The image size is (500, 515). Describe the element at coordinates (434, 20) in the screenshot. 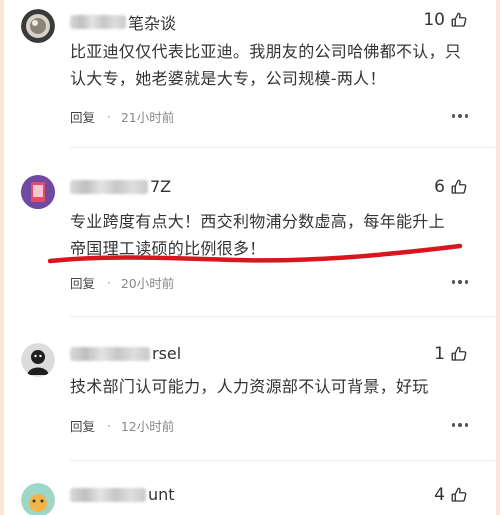

I see `like-count: 10` at that location.